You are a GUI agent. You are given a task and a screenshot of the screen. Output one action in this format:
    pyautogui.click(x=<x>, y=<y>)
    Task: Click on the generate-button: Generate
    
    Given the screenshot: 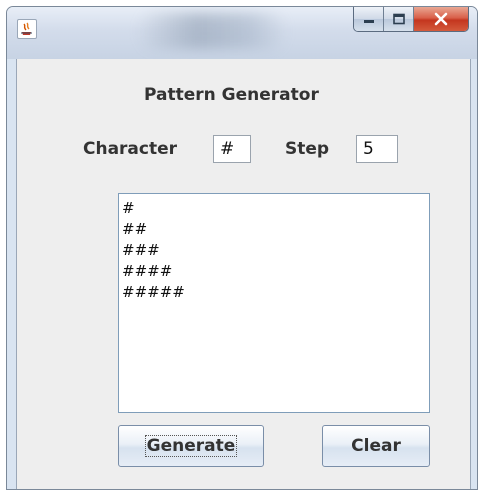 What is the action you would take?
    pyautogui.click(x=191, y=446)
    